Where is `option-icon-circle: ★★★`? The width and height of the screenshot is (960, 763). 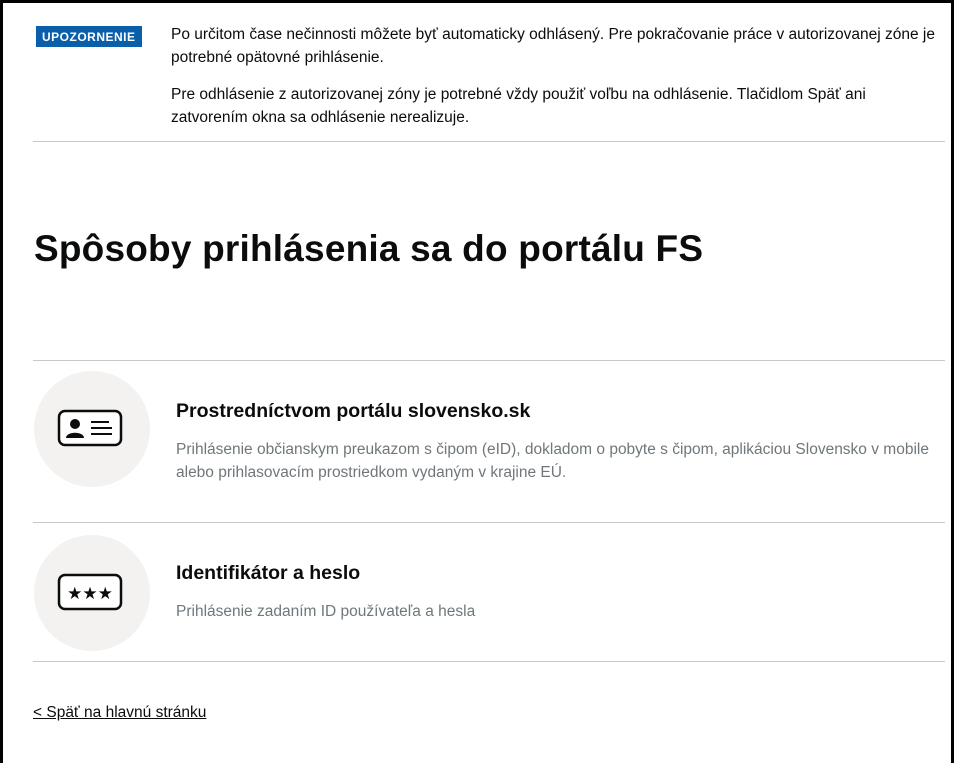
option-icon-circle: ★★★ is located at coordinates (92, 593).